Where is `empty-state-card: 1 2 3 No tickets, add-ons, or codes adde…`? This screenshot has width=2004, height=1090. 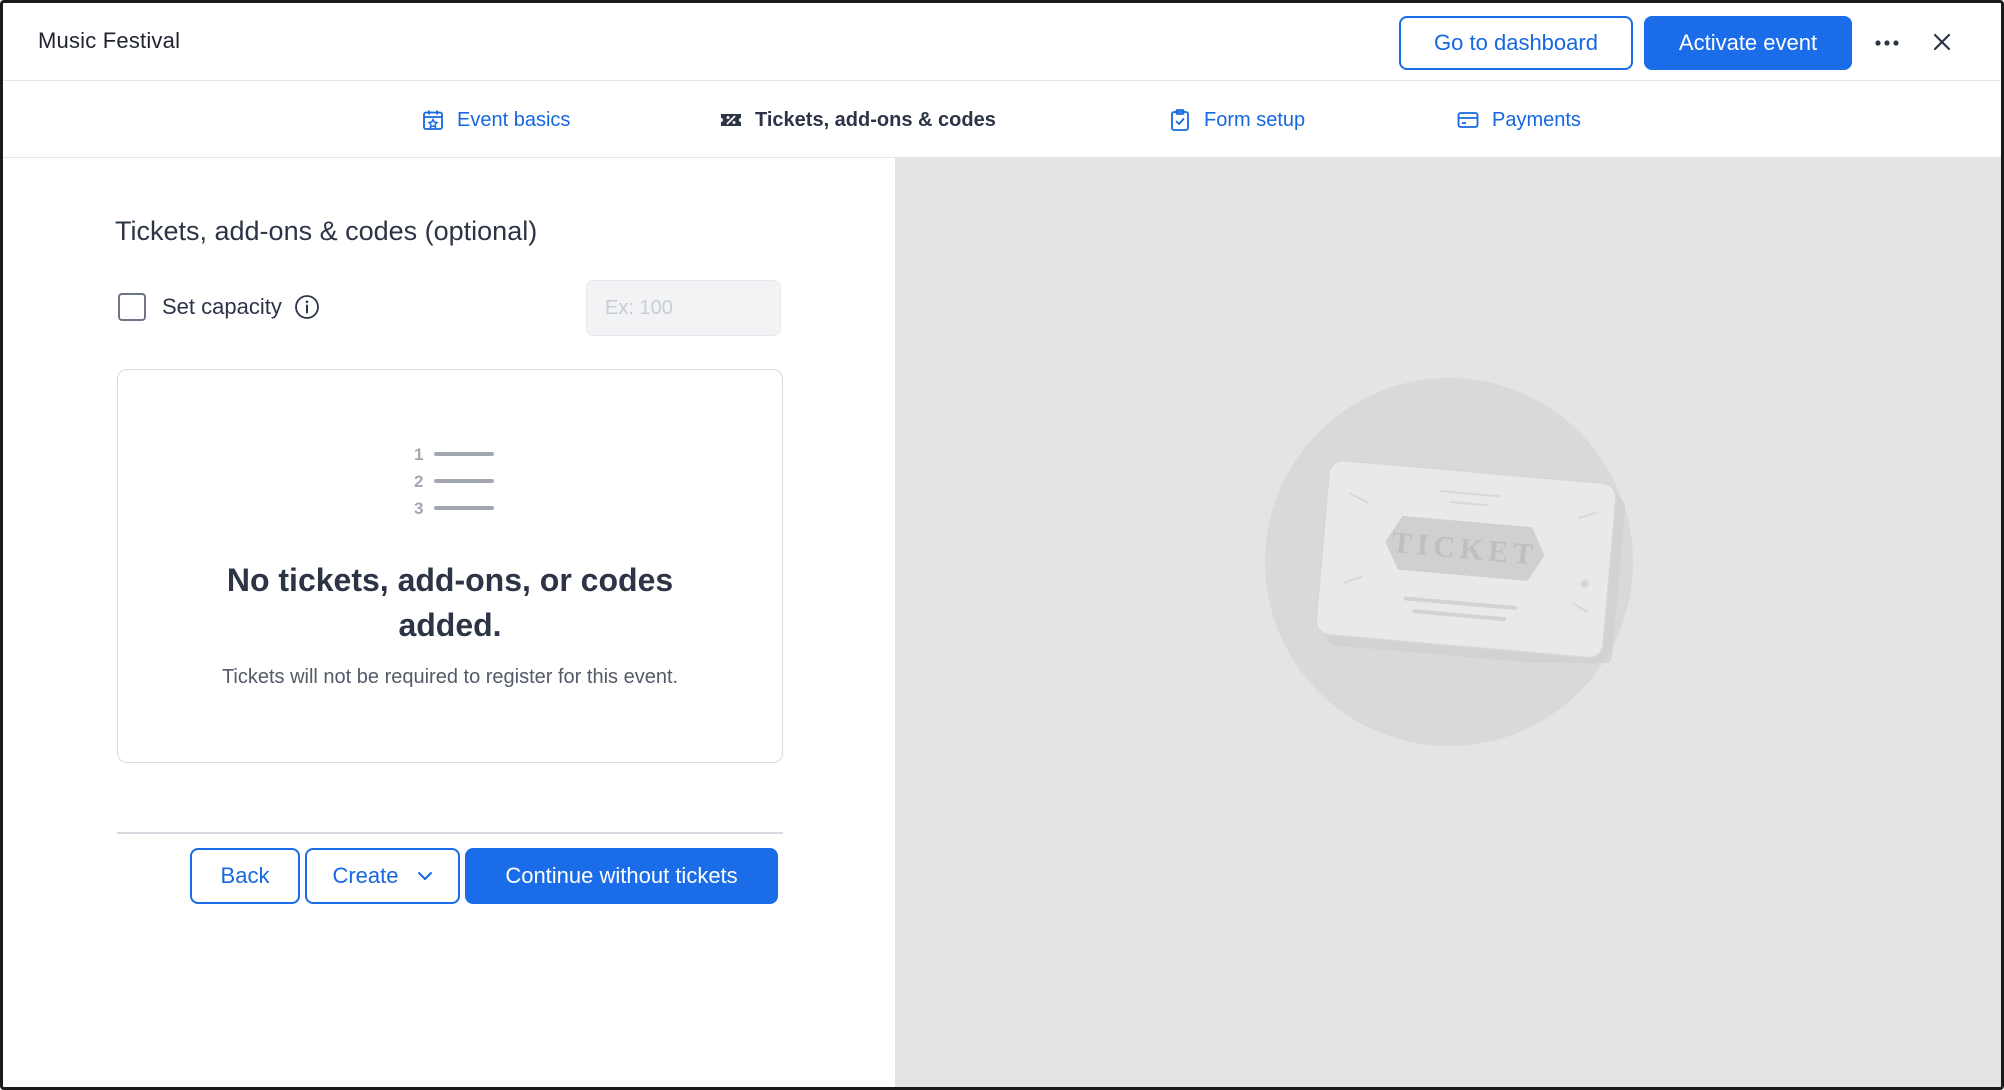 empty-state-card: 1 2 3 No tickets, add-ons, or codes adde… is located at coordinates (450, 566).